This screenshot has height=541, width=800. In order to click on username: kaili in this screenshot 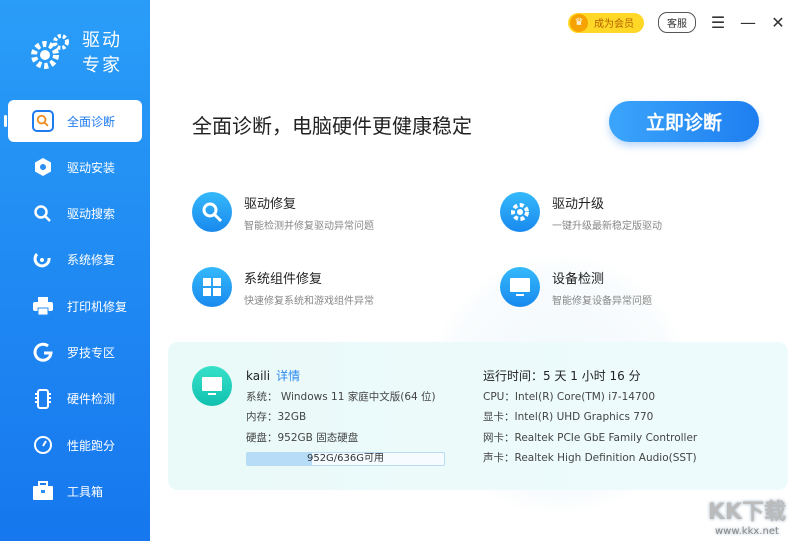, I will do `click(258, 376)`.